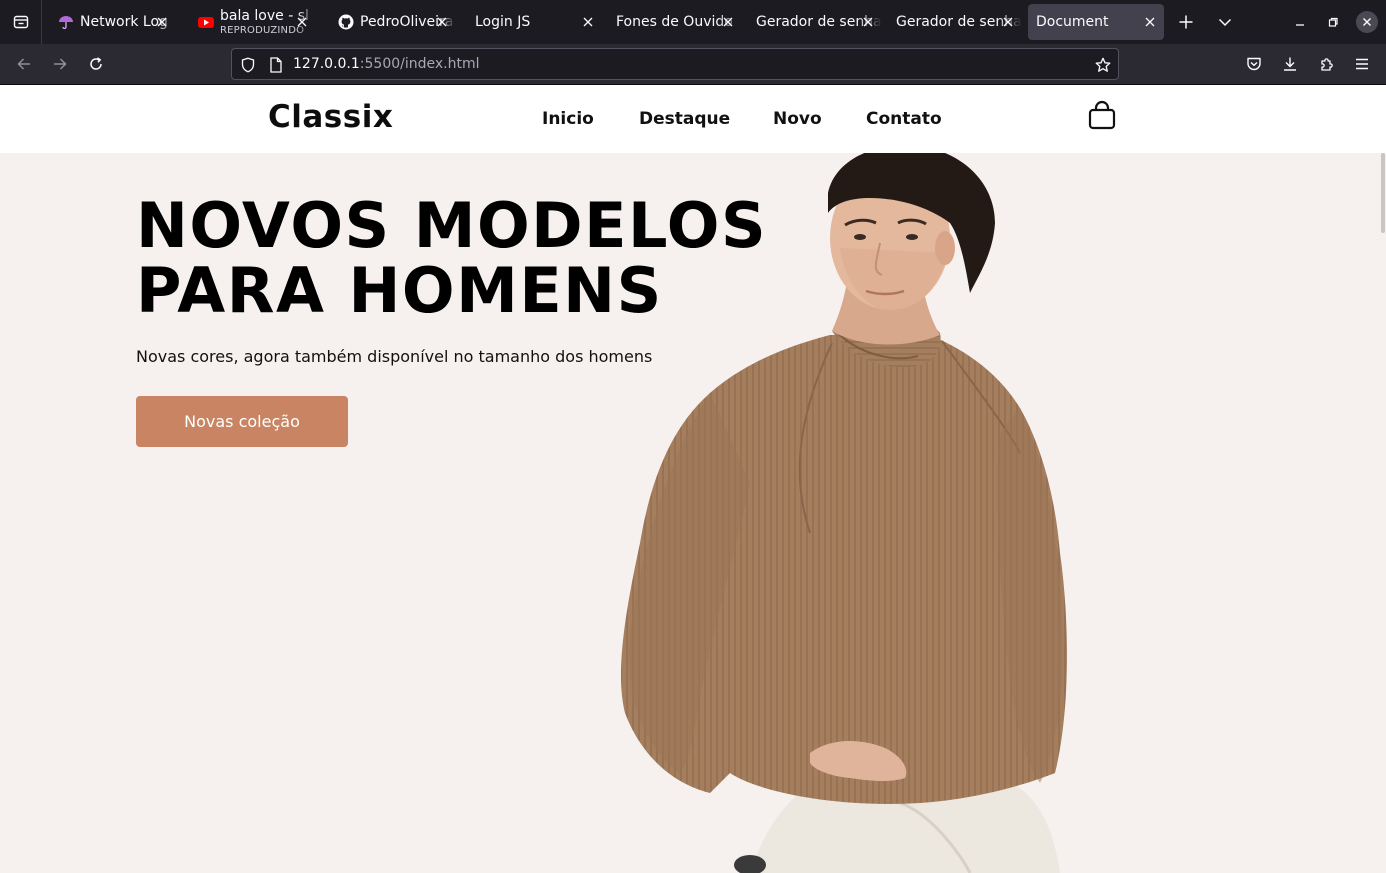 The height and width of the screenshot is (873, 1386). Describe the element at coordinates (684, 119) in the screenshot. I see `nav-link-destaque: Destaque` at that location.